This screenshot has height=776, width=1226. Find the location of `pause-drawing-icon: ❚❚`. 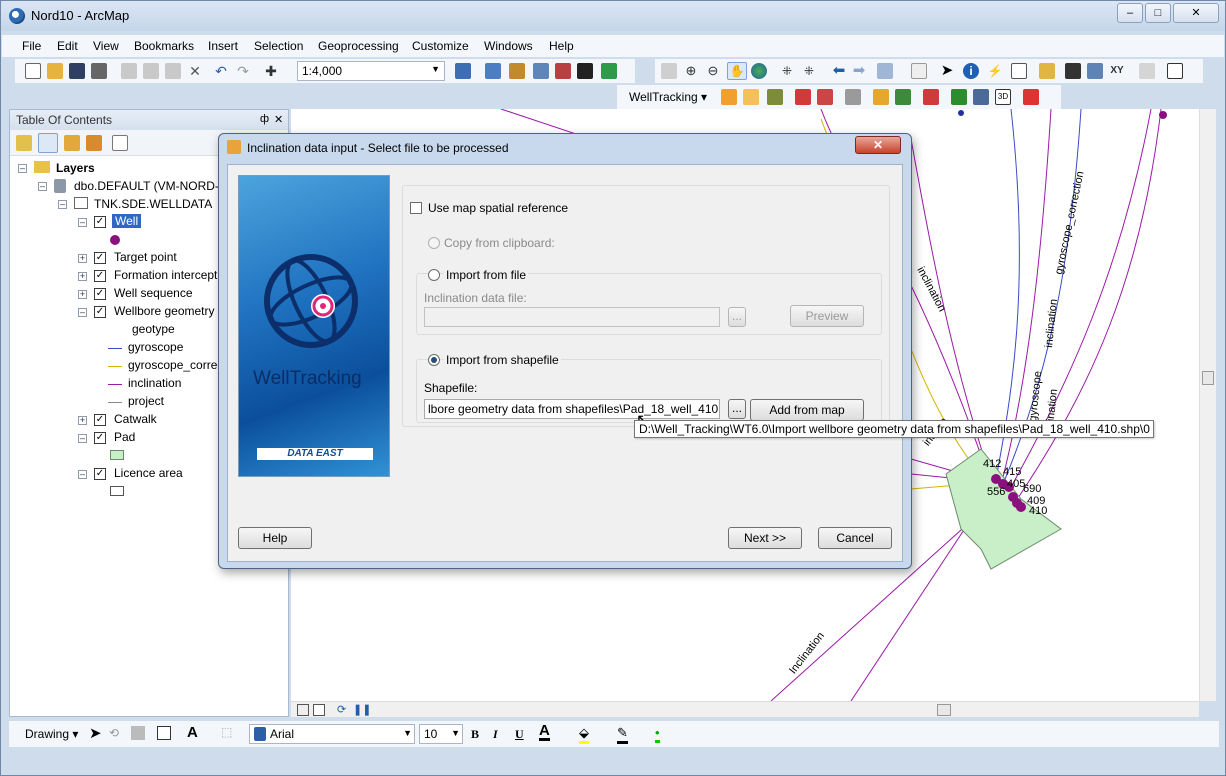

pause-drawing-icon: ❚❚ is located at coordinates (362, 709).